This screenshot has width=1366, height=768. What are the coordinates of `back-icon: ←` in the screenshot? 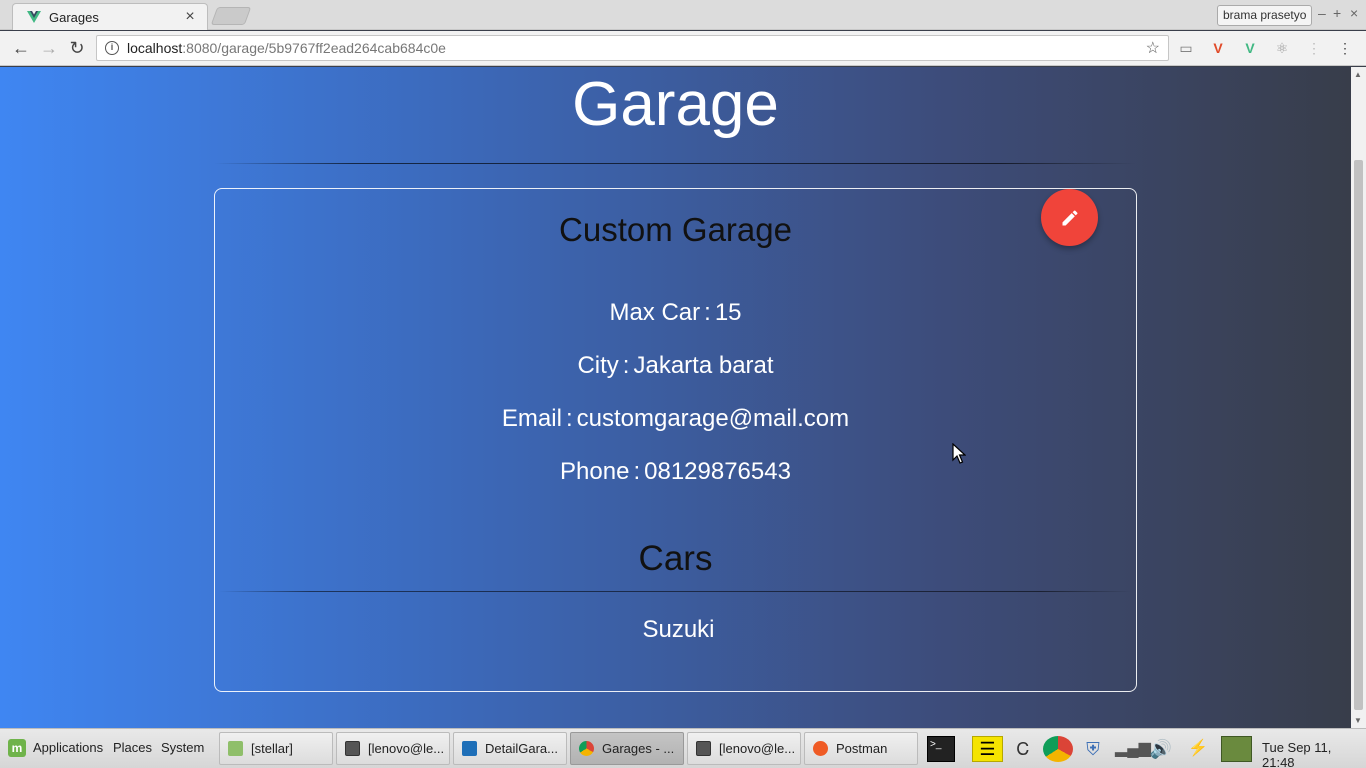 It's located at (21, 48).